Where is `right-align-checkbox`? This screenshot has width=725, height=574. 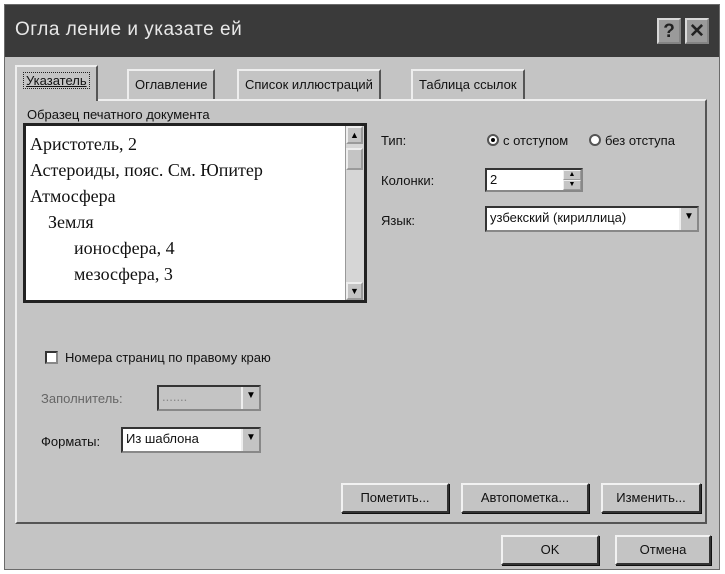
right-align-checkbox is located at coordinates (51, 357).